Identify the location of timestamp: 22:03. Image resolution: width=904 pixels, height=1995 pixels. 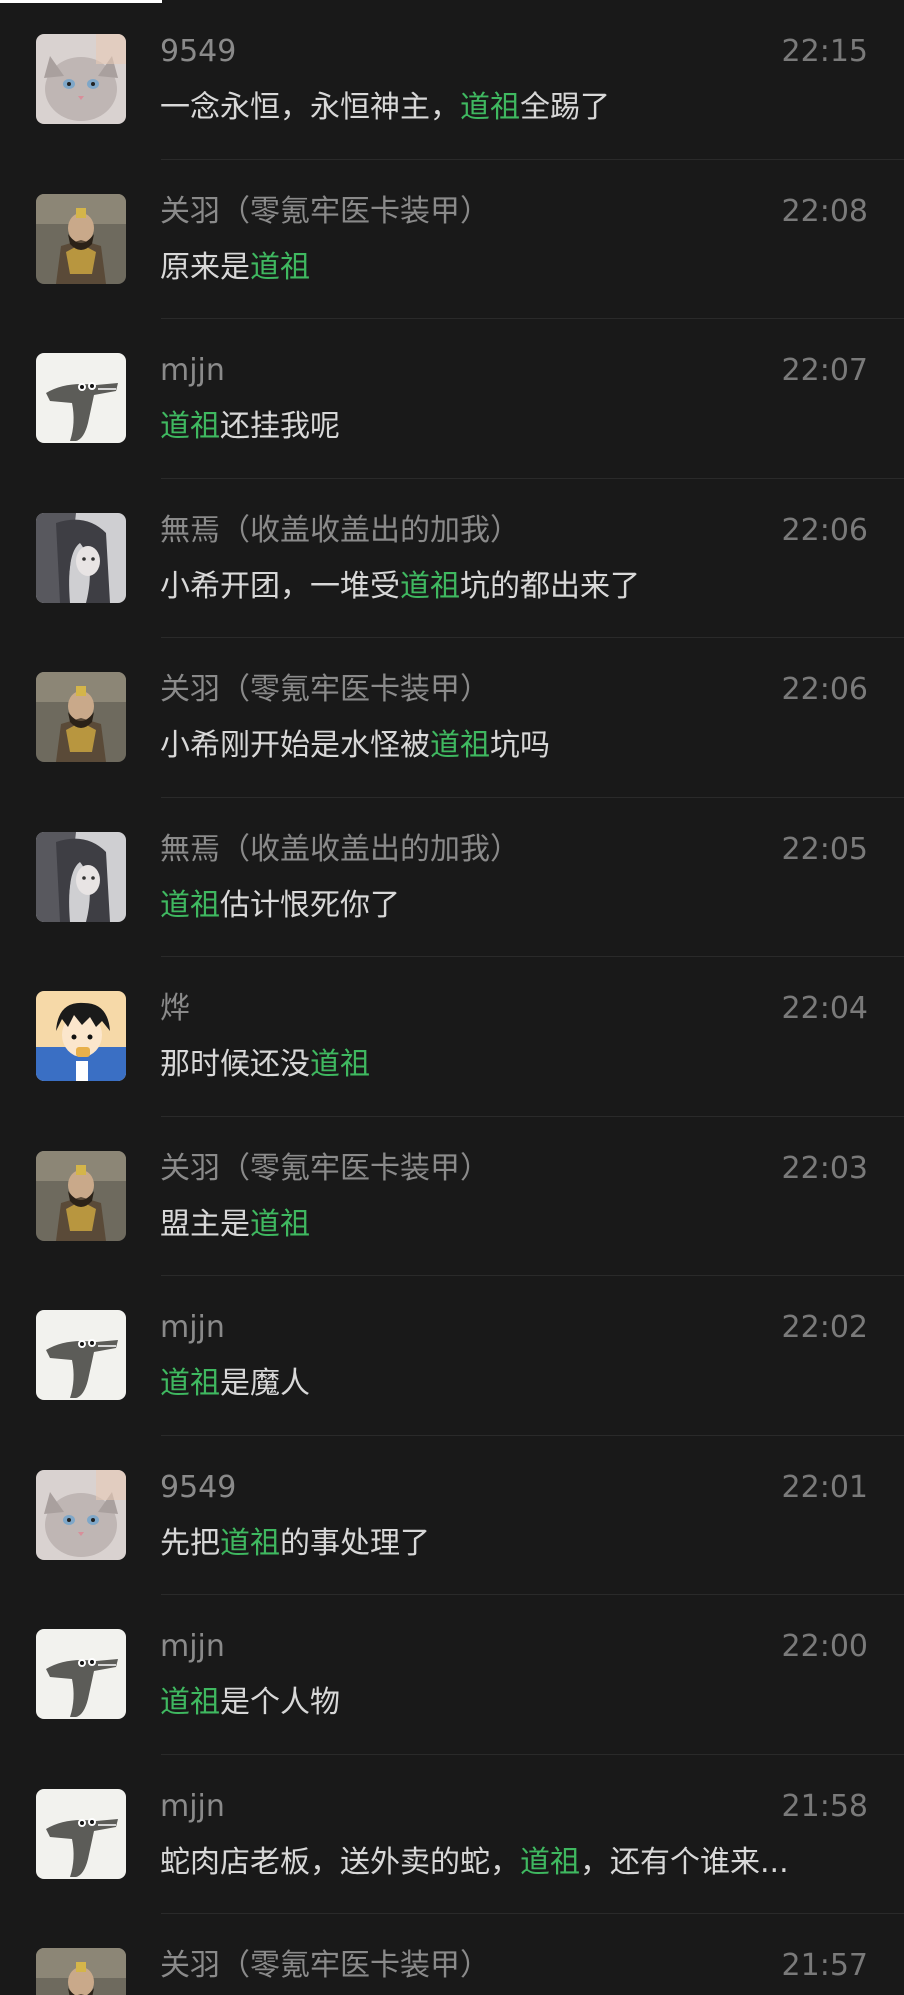
(824, 1168).